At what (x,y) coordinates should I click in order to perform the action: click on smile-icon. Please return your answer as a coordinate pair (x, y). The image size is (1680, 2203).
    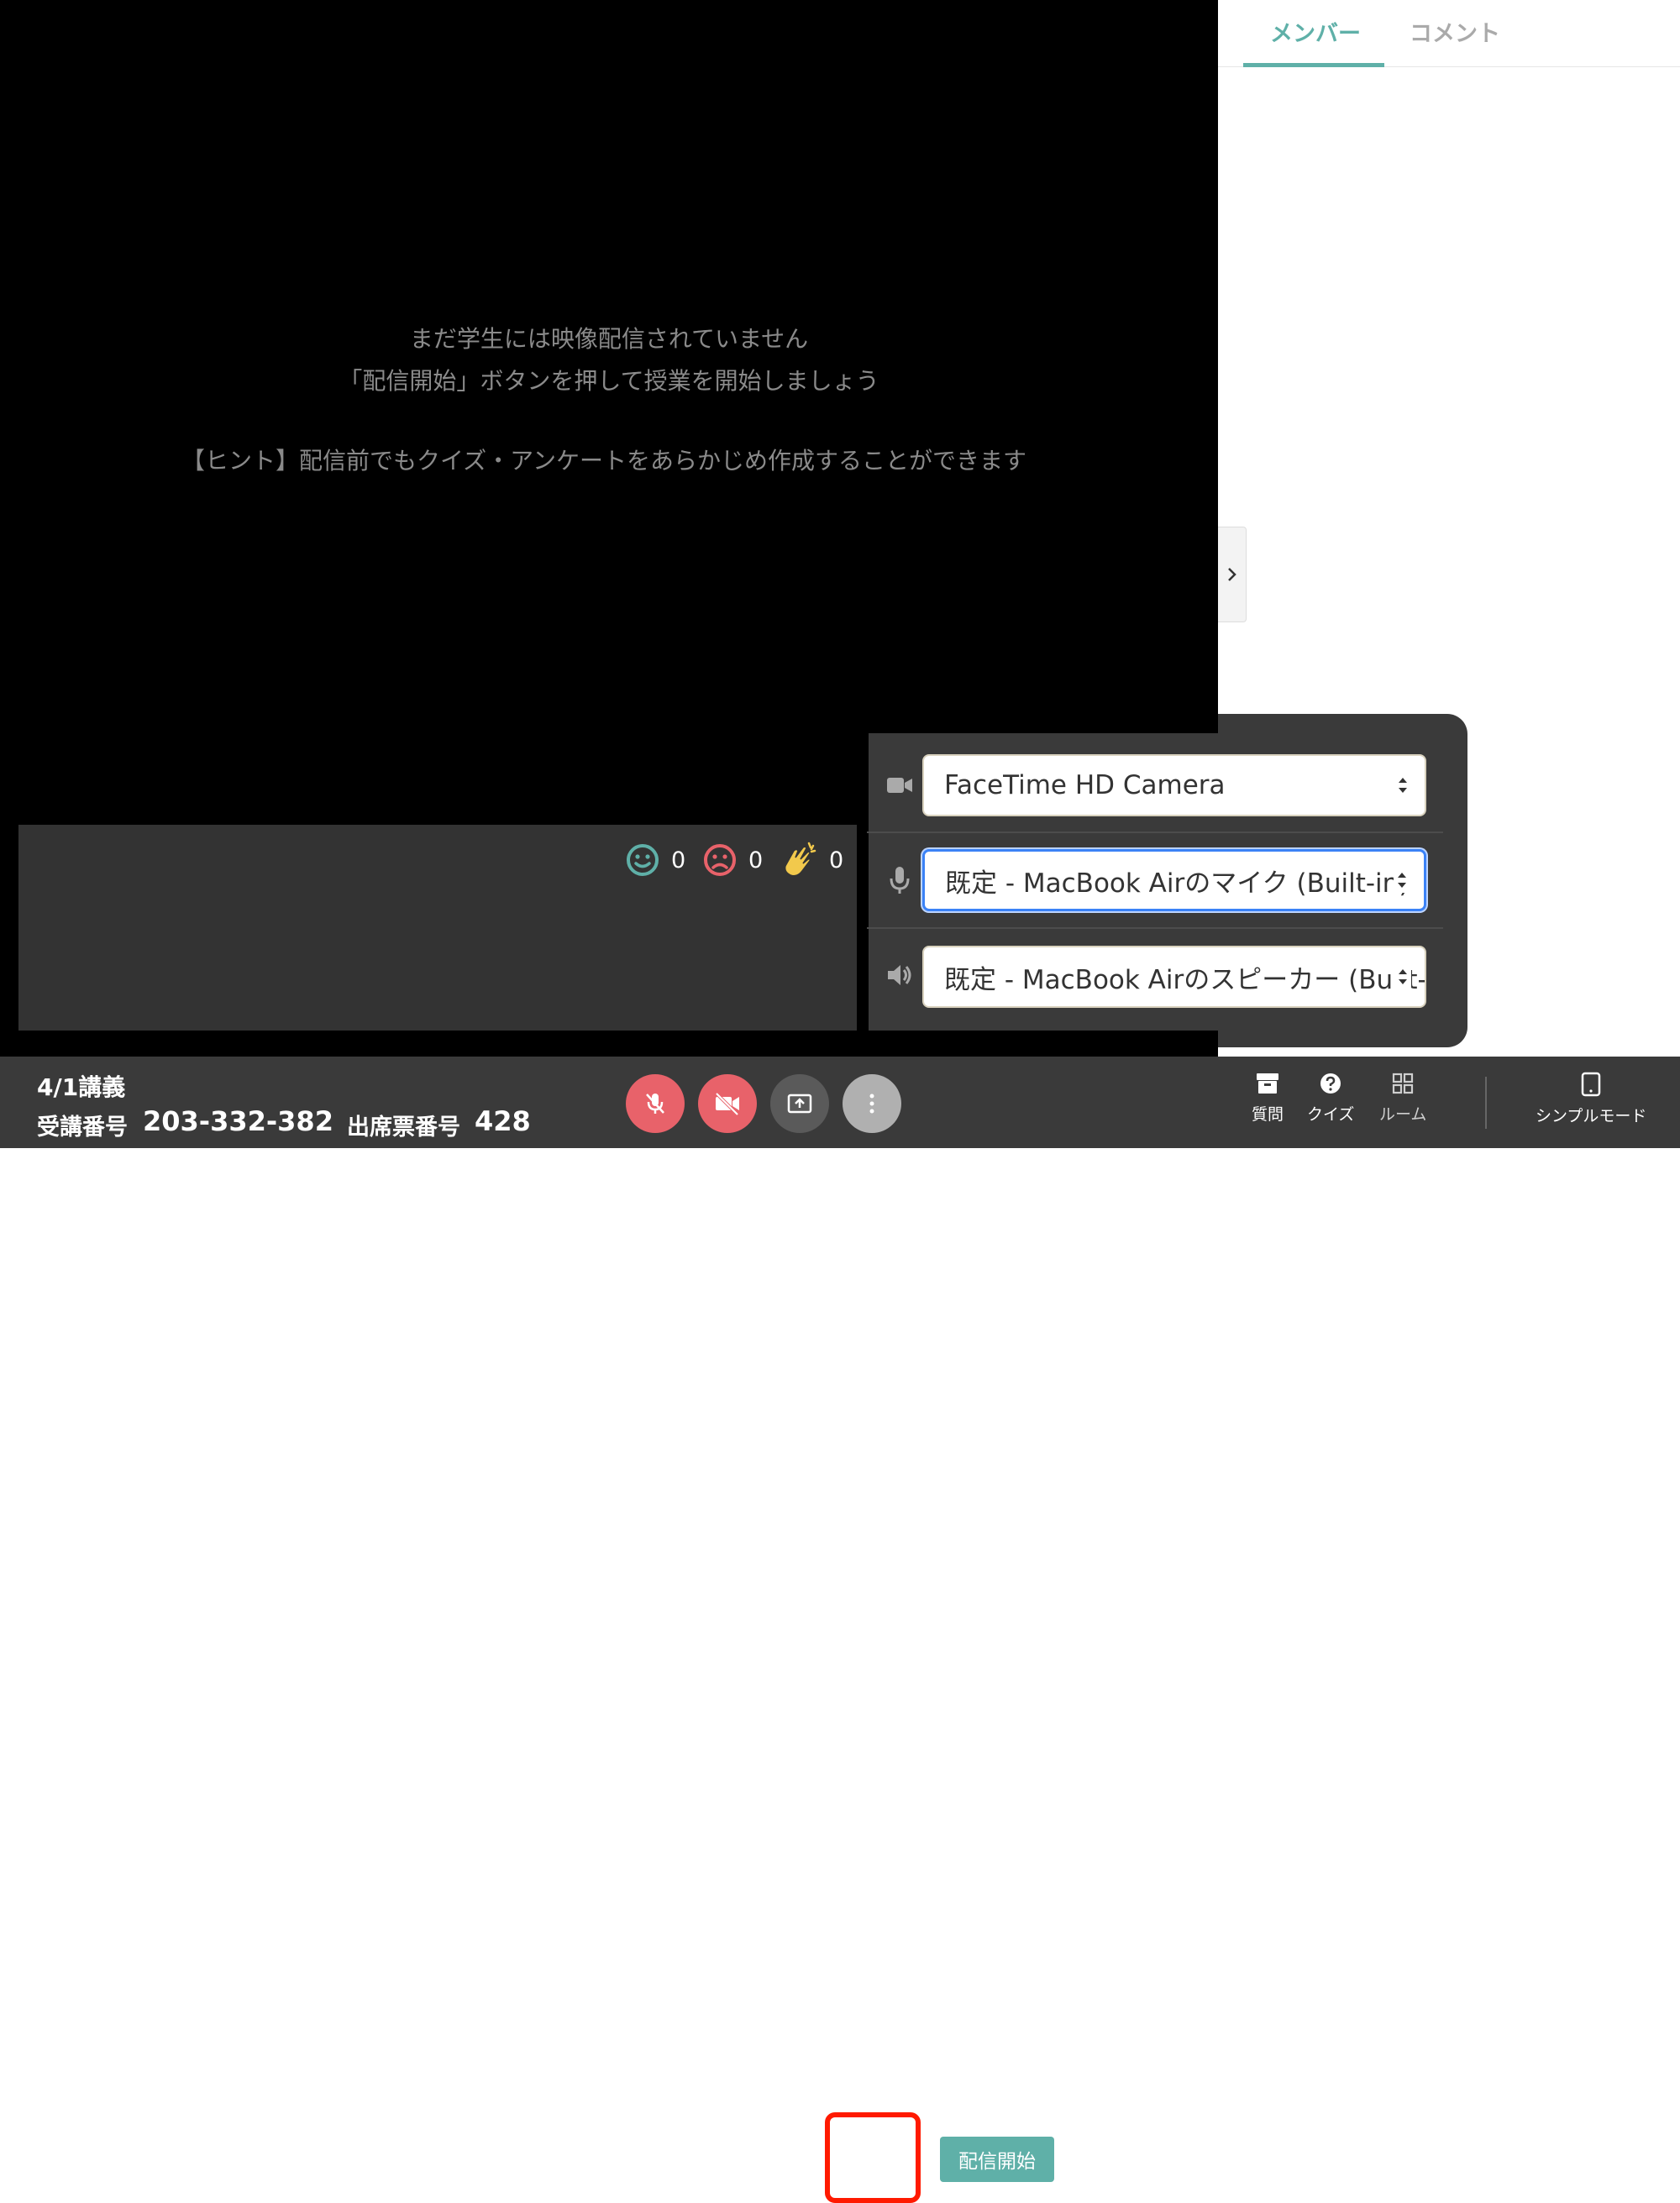
    Looking at the image, I should click on (643, 860).